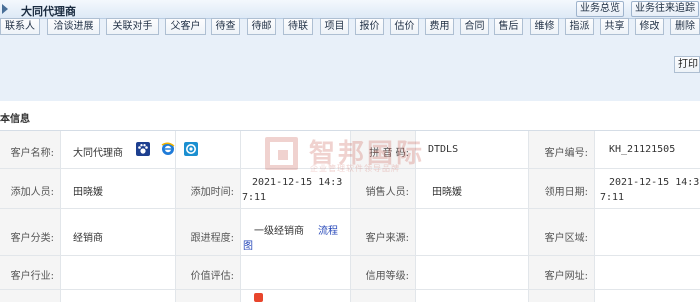 This screenshot has width=700, height=302. I want to click on negotiation-button: 洽谈进展, so click(73, 26).